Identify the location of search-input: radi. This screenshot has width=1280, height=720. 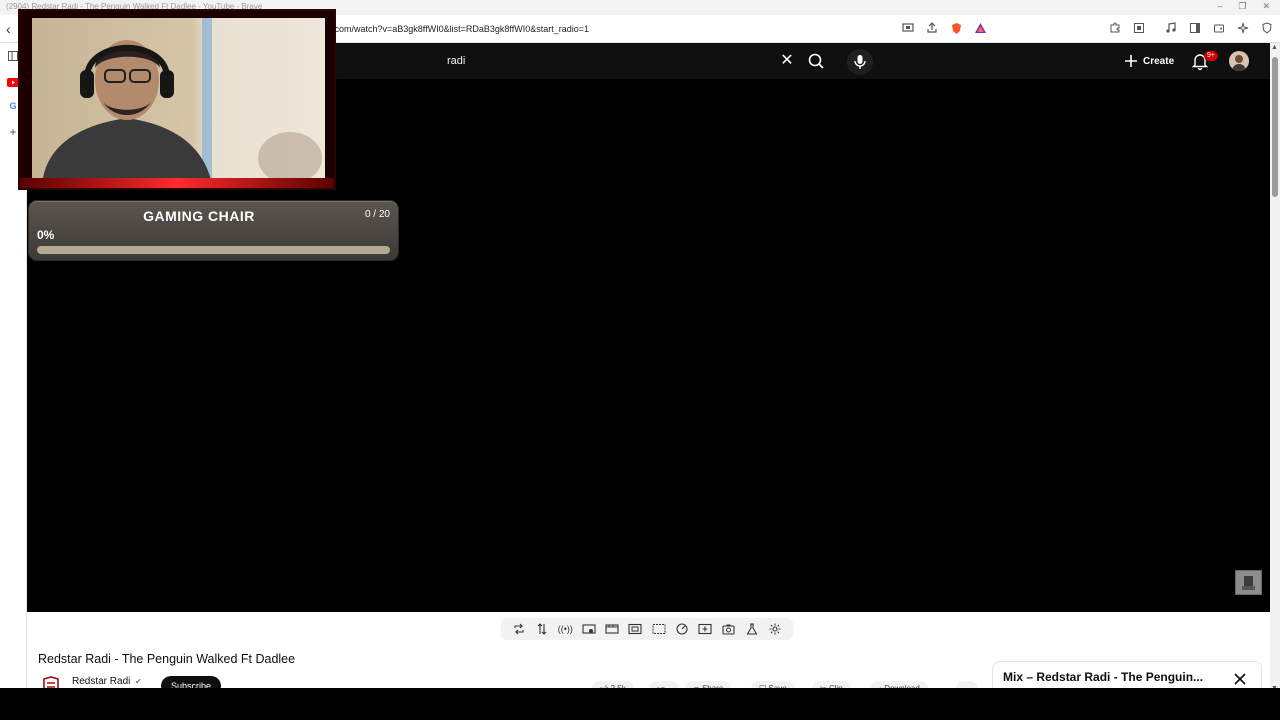
(456, 61).